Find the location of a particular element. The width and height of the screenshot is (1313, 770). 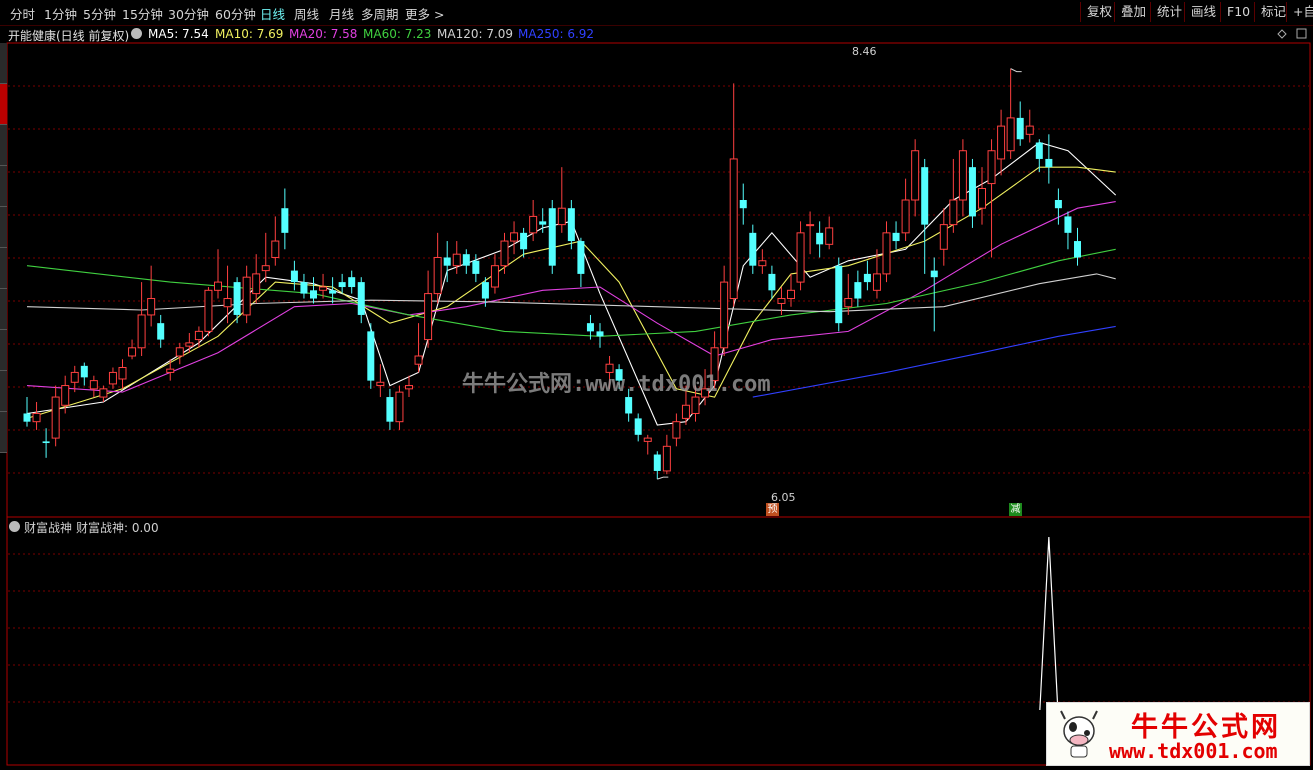

high-price-label: 8.46 is located at coordinates (864, 51).